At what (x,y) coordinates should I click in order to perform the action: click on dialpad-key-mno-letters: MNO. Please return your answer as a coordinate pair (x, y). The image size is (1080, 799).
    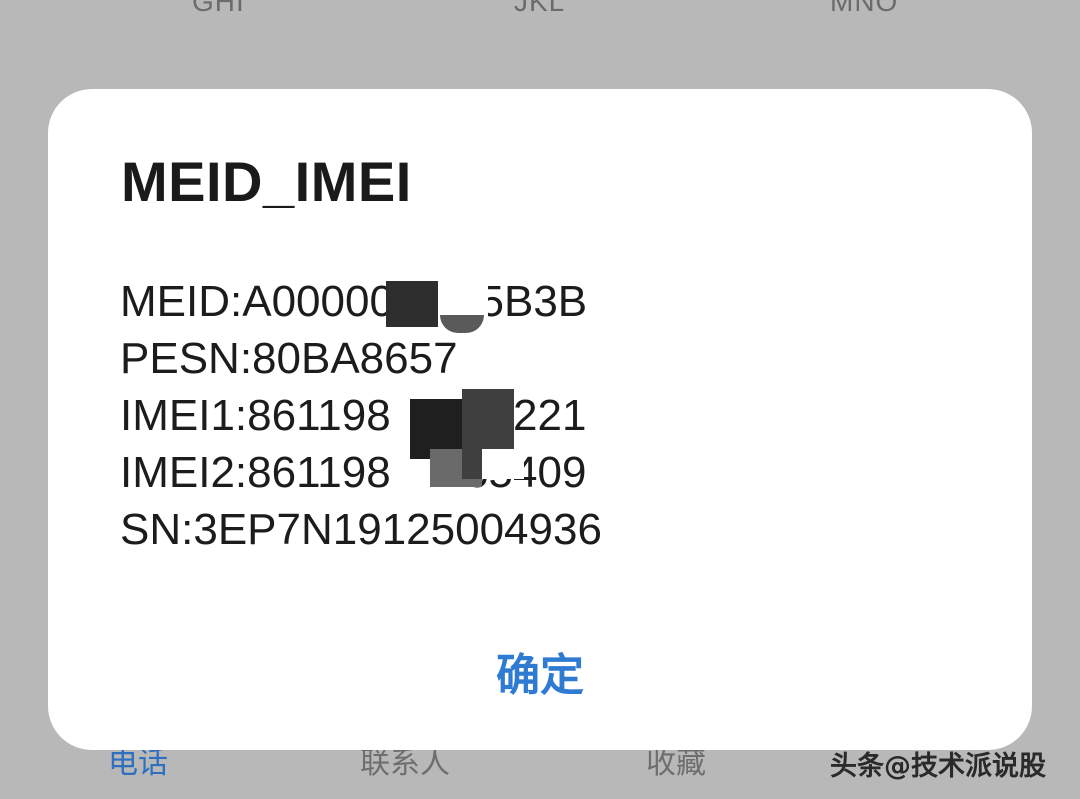
    Looking at the image, I should click on (864, 8).